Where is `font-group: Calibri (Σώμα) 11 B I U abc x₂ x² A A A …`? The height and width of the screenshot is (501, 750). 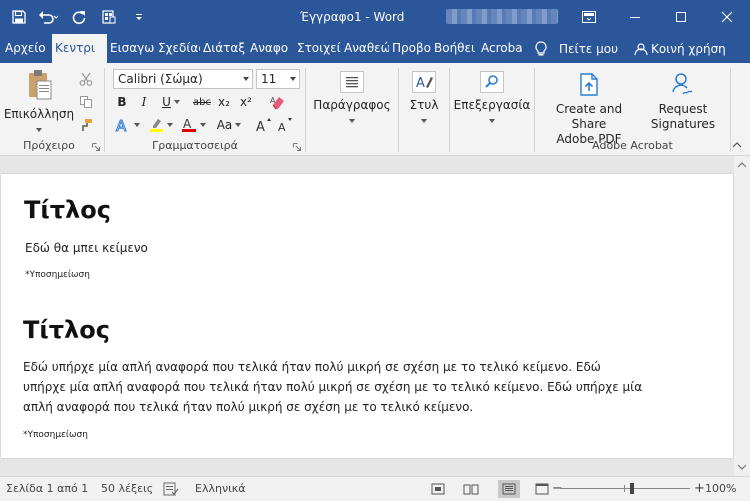 font-group: Calibri (Σώμα) 11 B I U abc x₂ x² A A A … is located at coordinates (205, 109).